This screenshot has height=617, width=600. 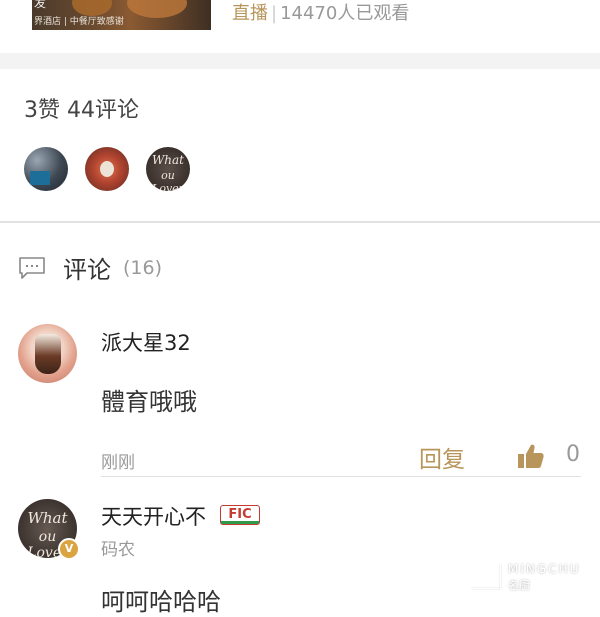 I want to click on comment-text: 體育哦哦, so click(x=149, y=402).